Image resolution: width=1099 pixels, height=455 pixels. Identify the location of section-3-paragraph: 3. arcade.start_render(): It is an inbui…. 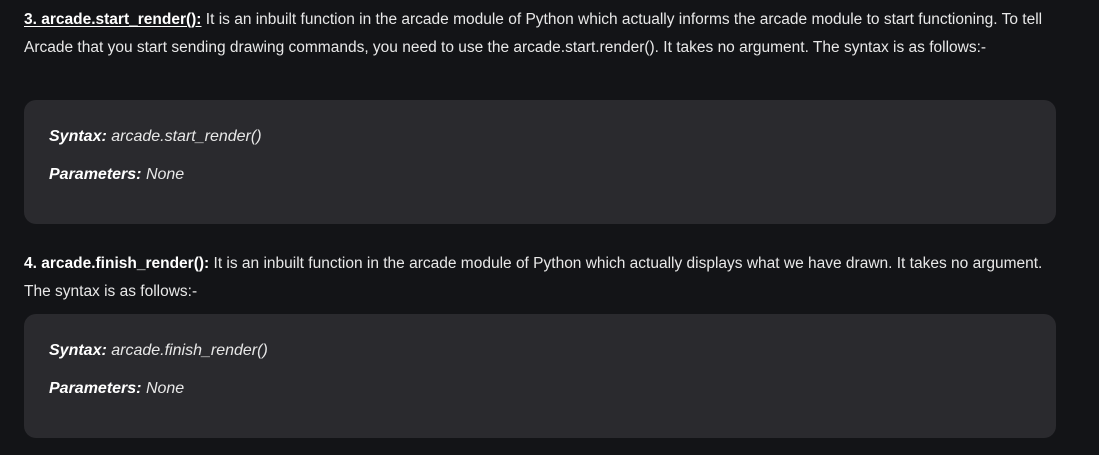
(544, 33).